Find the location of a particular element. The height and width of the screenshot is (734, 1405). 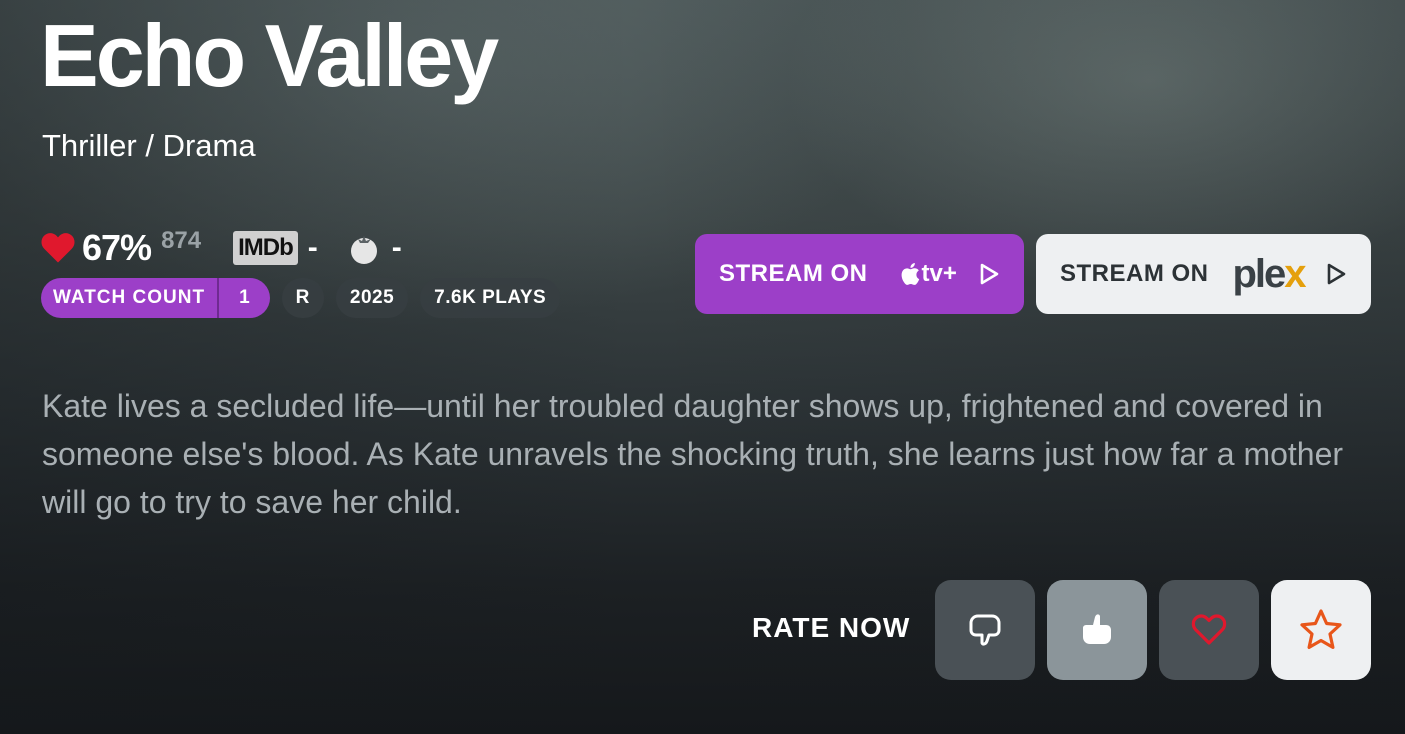

watch-count-value: 1 is located at coordinates (244, 297).